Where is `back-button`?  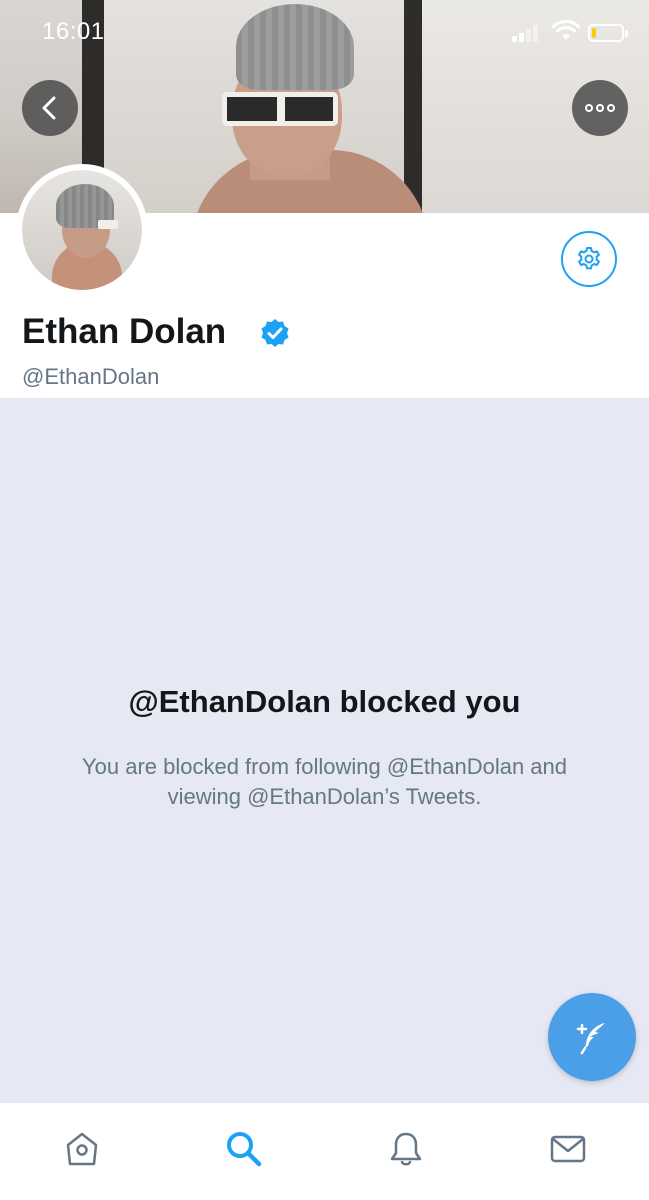 back-button is located at coordinates (50, 108).